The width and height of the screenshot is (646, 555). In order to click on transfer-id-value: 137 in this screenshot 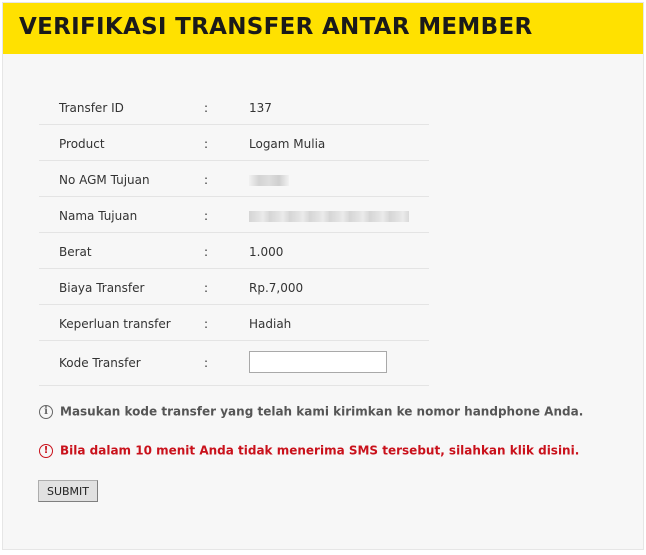, I will do `click(260, 108)`.